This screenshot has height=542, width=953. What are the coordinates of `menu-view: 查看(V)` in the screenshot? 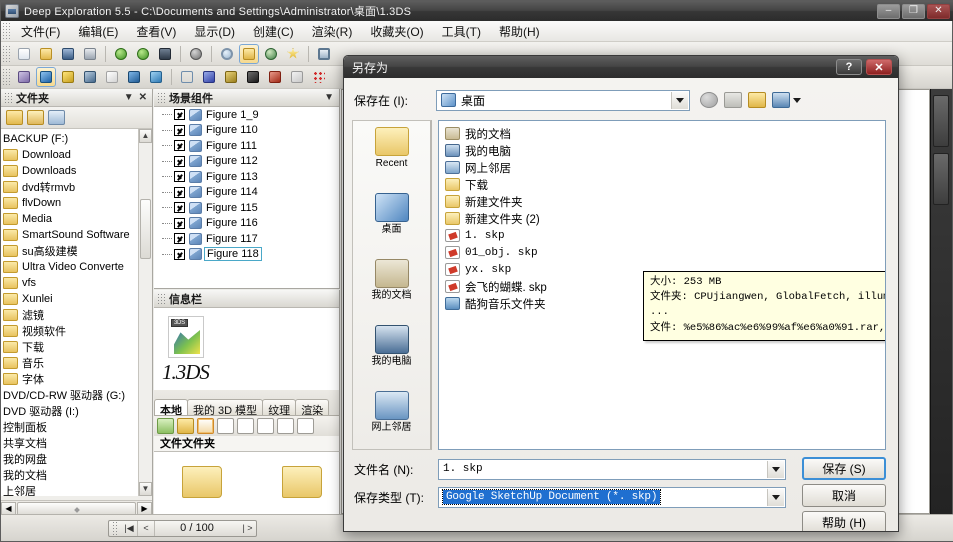 It's located at (156, 31).